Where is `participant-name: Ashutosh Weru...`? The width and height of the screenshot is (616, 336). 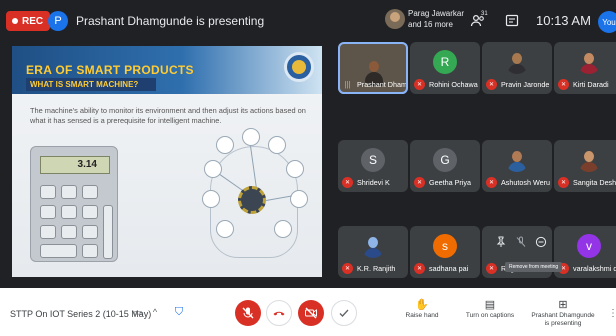
participant-name: Ashutosh Weru... is located at coordinates (525, 182).